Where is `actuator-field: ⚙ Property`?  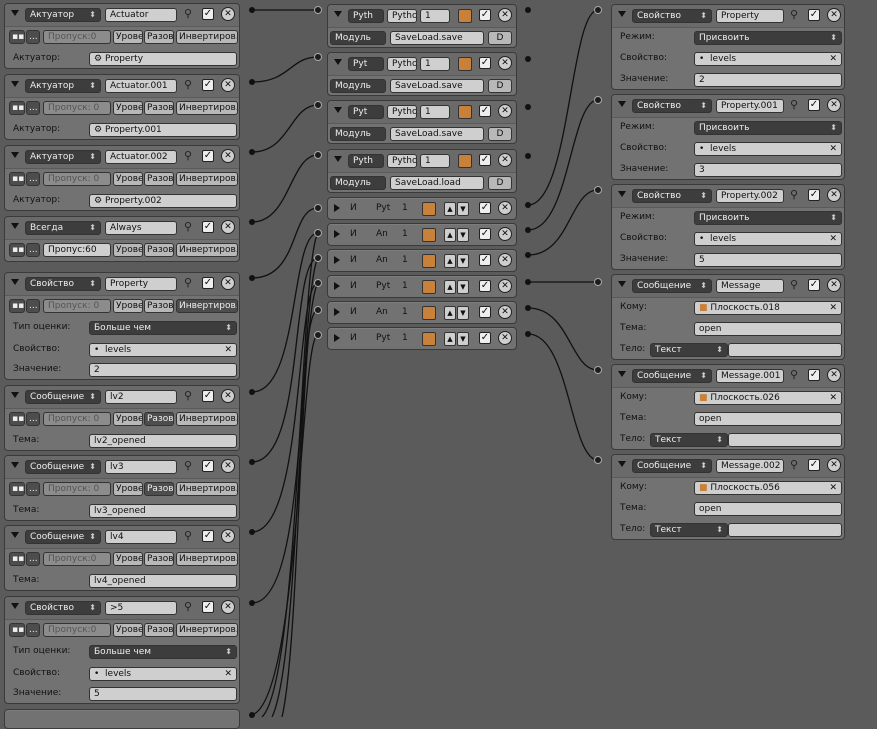 actuator-field: ⚙ Property is located at coordinates (163, 59).